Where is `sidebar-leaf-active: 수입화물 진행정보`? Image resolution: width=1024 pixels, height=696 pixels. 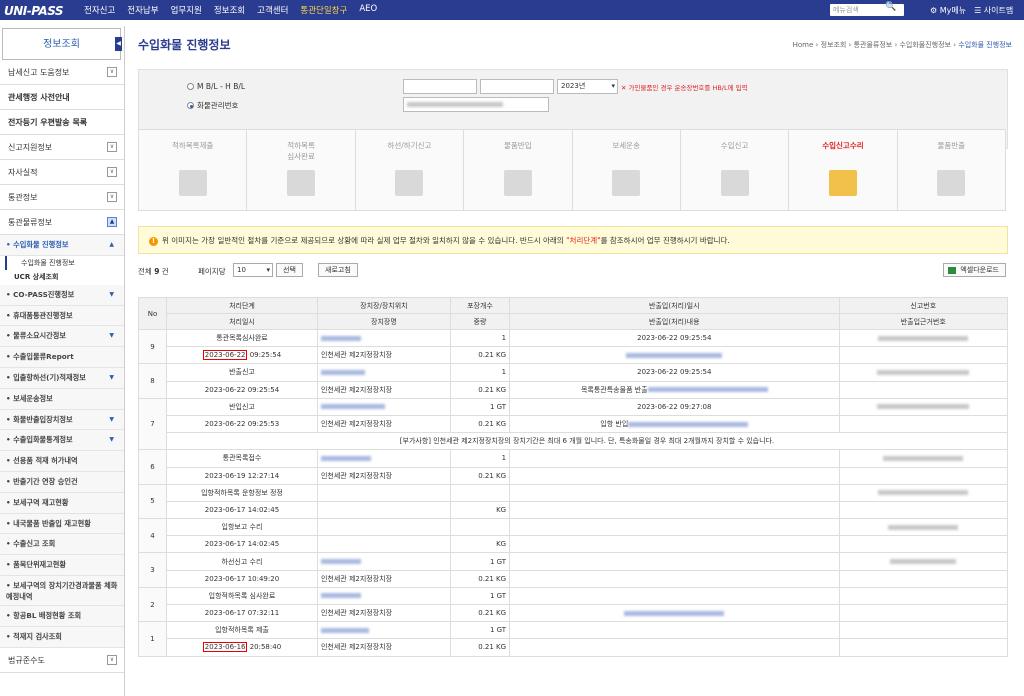
sidebar-leaf-active: 수입화물 진행정보 is located at coordinates (64, 262).